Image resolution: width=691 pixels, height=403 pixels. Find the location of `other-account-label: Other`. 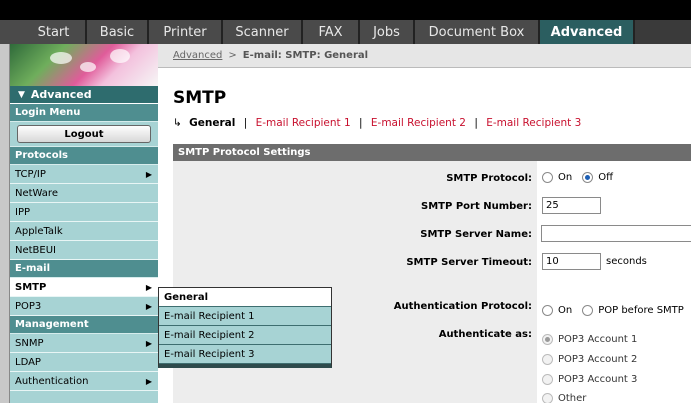

other-account-label: Other is located at coordinates (572, 398).